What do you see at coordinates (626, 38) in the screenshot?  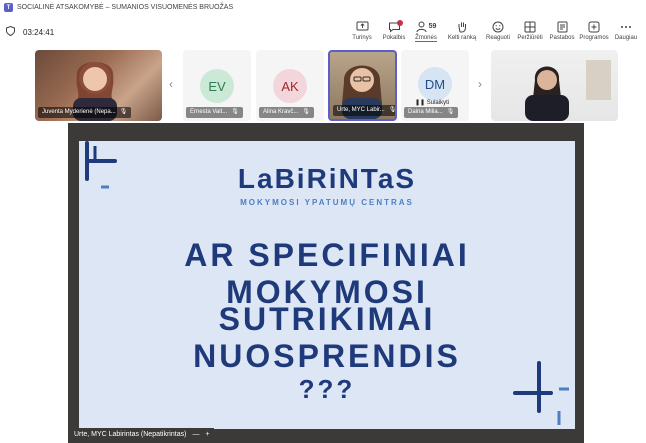 I see `more-label: Daugiau` at bounding box center [626, 38].